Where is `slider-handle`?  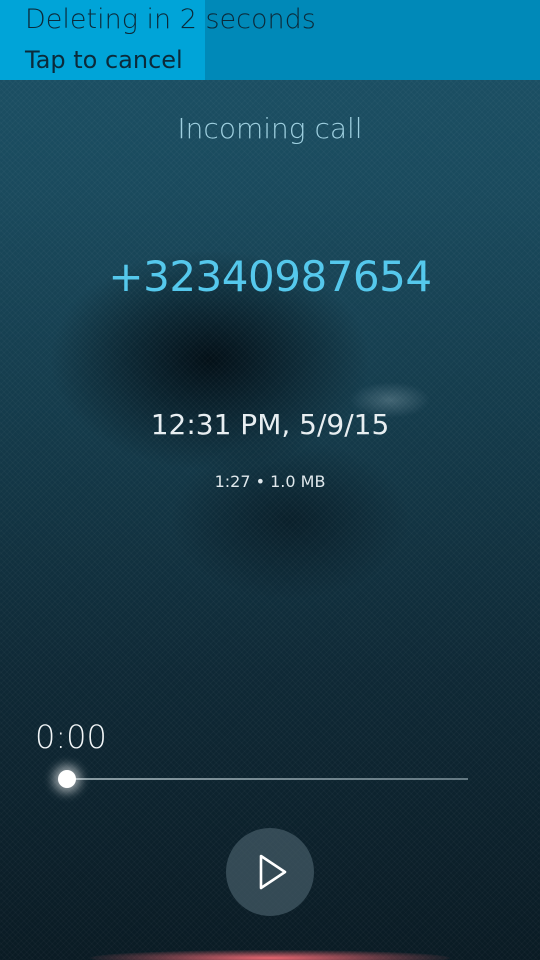
slider-handle is located at coordinates (67, 779).